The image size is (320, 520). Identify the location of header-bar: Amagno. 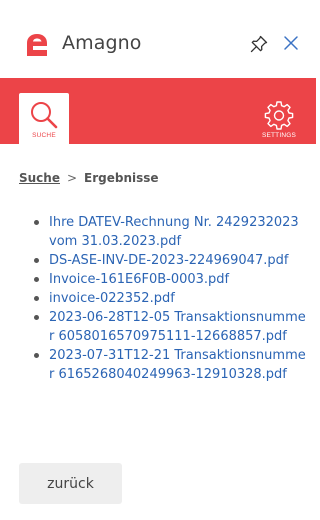
(158, 39).